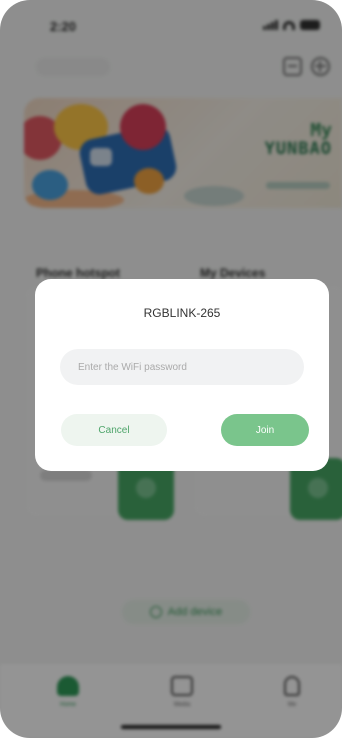  Describe the element at coordinates (114, 430) in the screenshot. I see `cancel-button: Cancel` at that location.